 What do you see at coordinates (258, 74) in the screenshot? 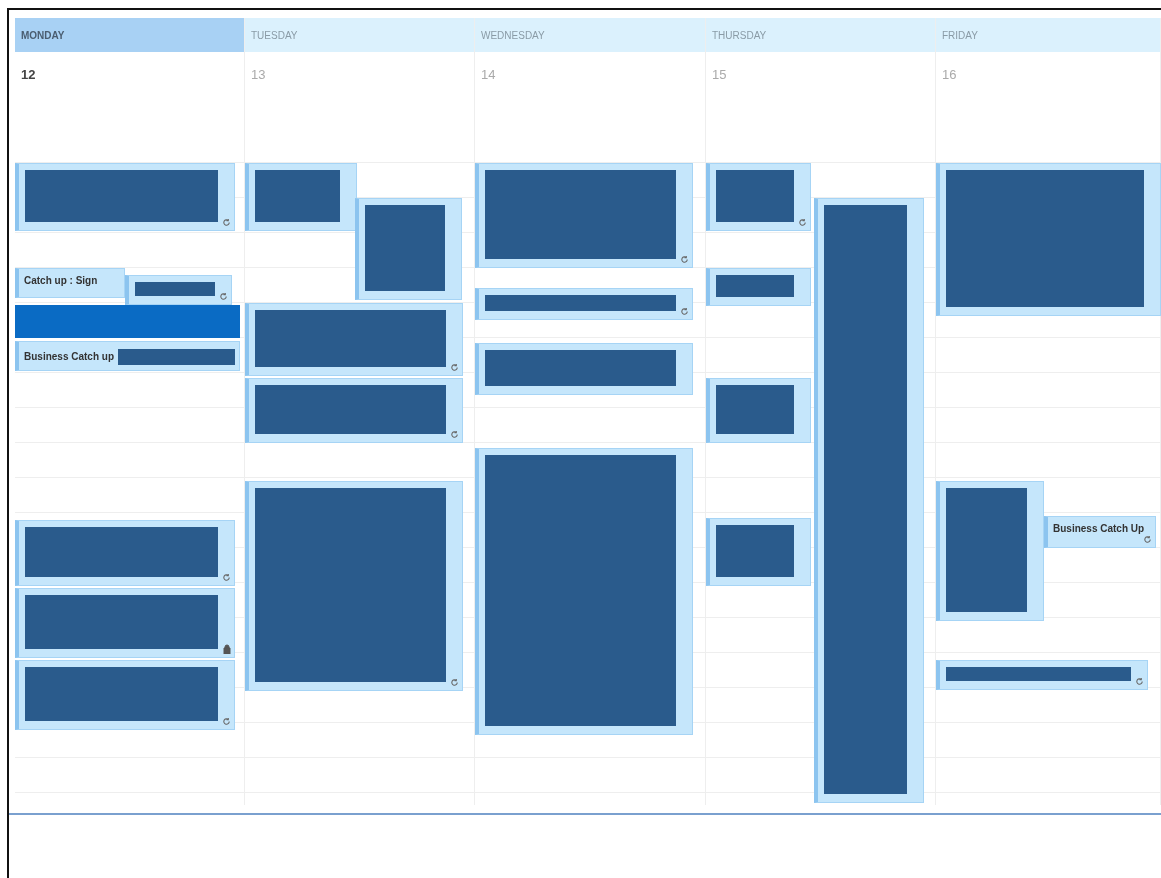
I see `date-label: 13` at bounding box center [258, 74].